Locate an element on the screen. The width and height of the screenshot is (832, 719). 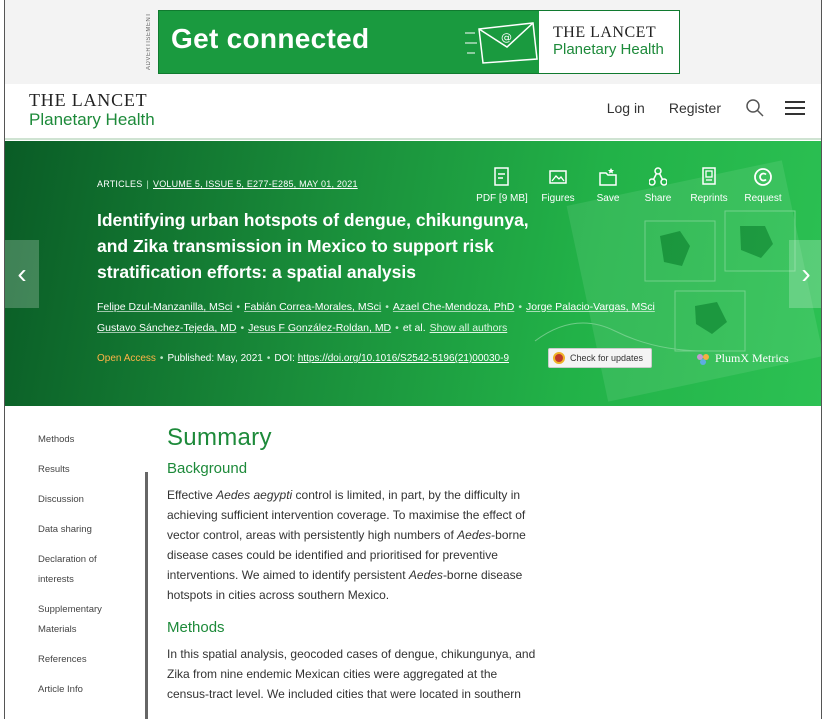
author-link: Gustavo Sánchez-Tejeda, MD is located at coordinates (166, 328).